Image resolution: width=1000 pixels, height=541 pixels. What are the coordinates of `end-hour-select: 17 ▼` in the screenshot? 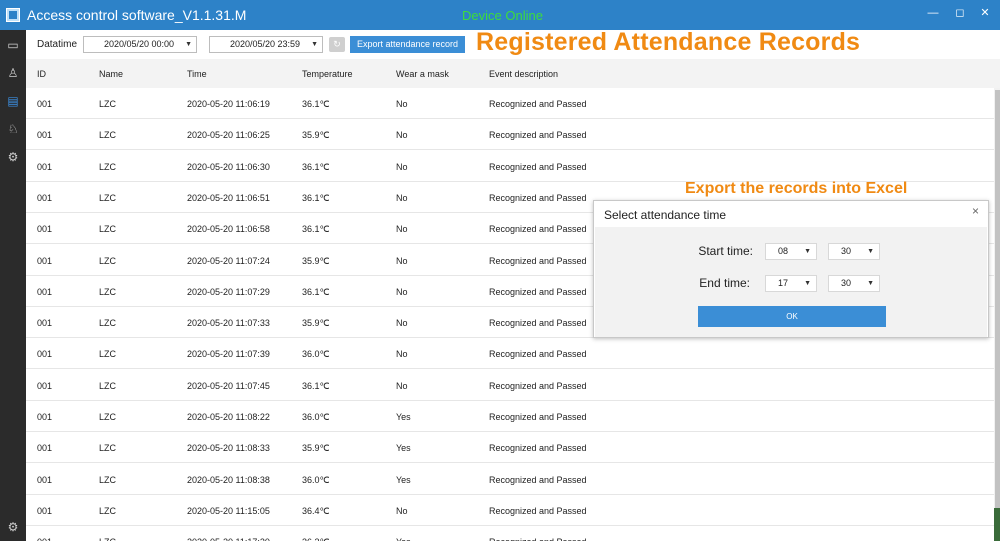 It's located at (791, 283).